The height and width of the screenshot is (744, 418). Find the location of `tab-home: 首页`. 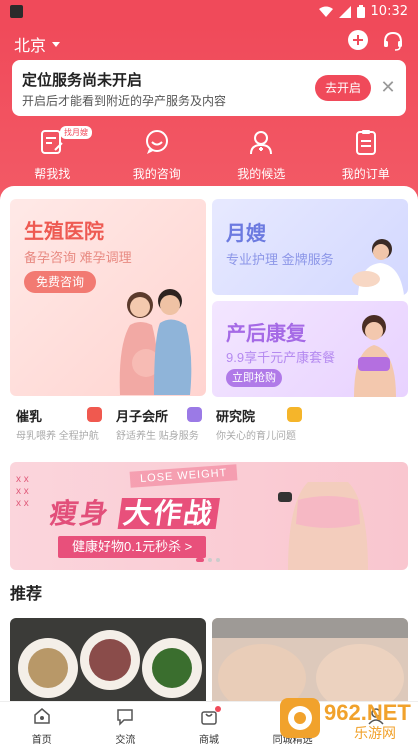

tab-home: 首页 is located at coordinates (42, 723).